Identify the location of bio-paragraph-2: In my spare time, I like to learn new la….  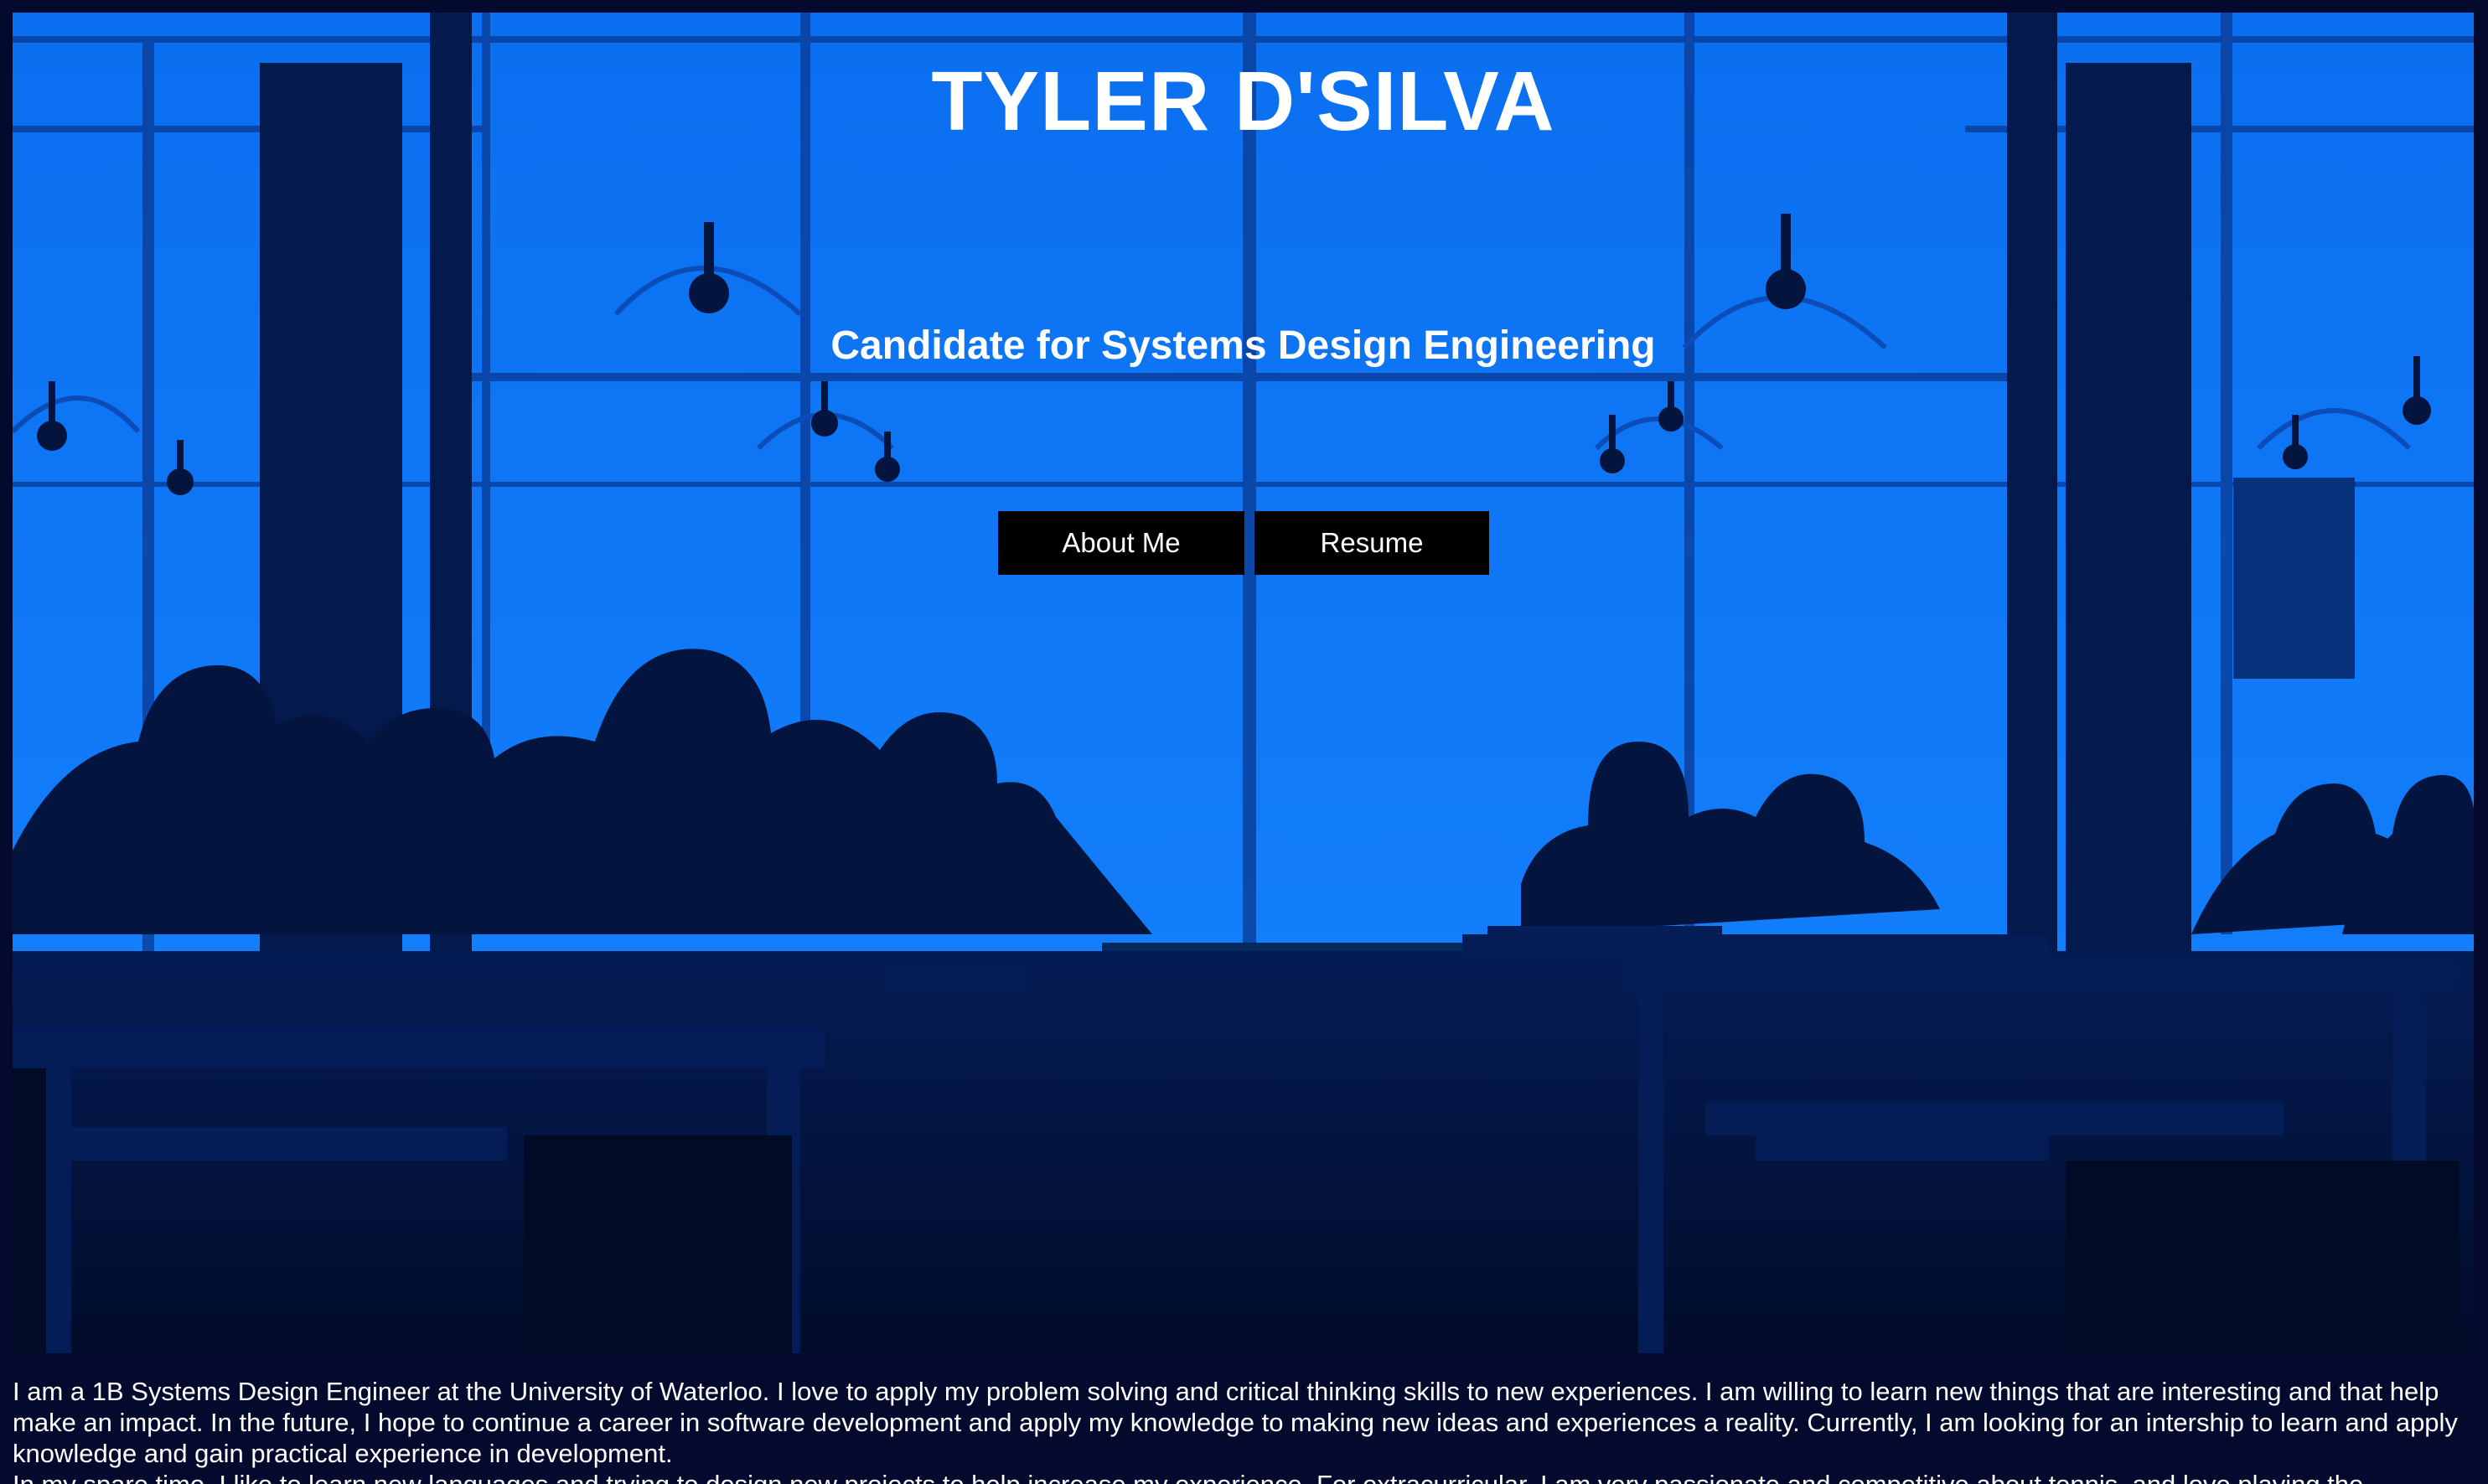
(1240, 1476).